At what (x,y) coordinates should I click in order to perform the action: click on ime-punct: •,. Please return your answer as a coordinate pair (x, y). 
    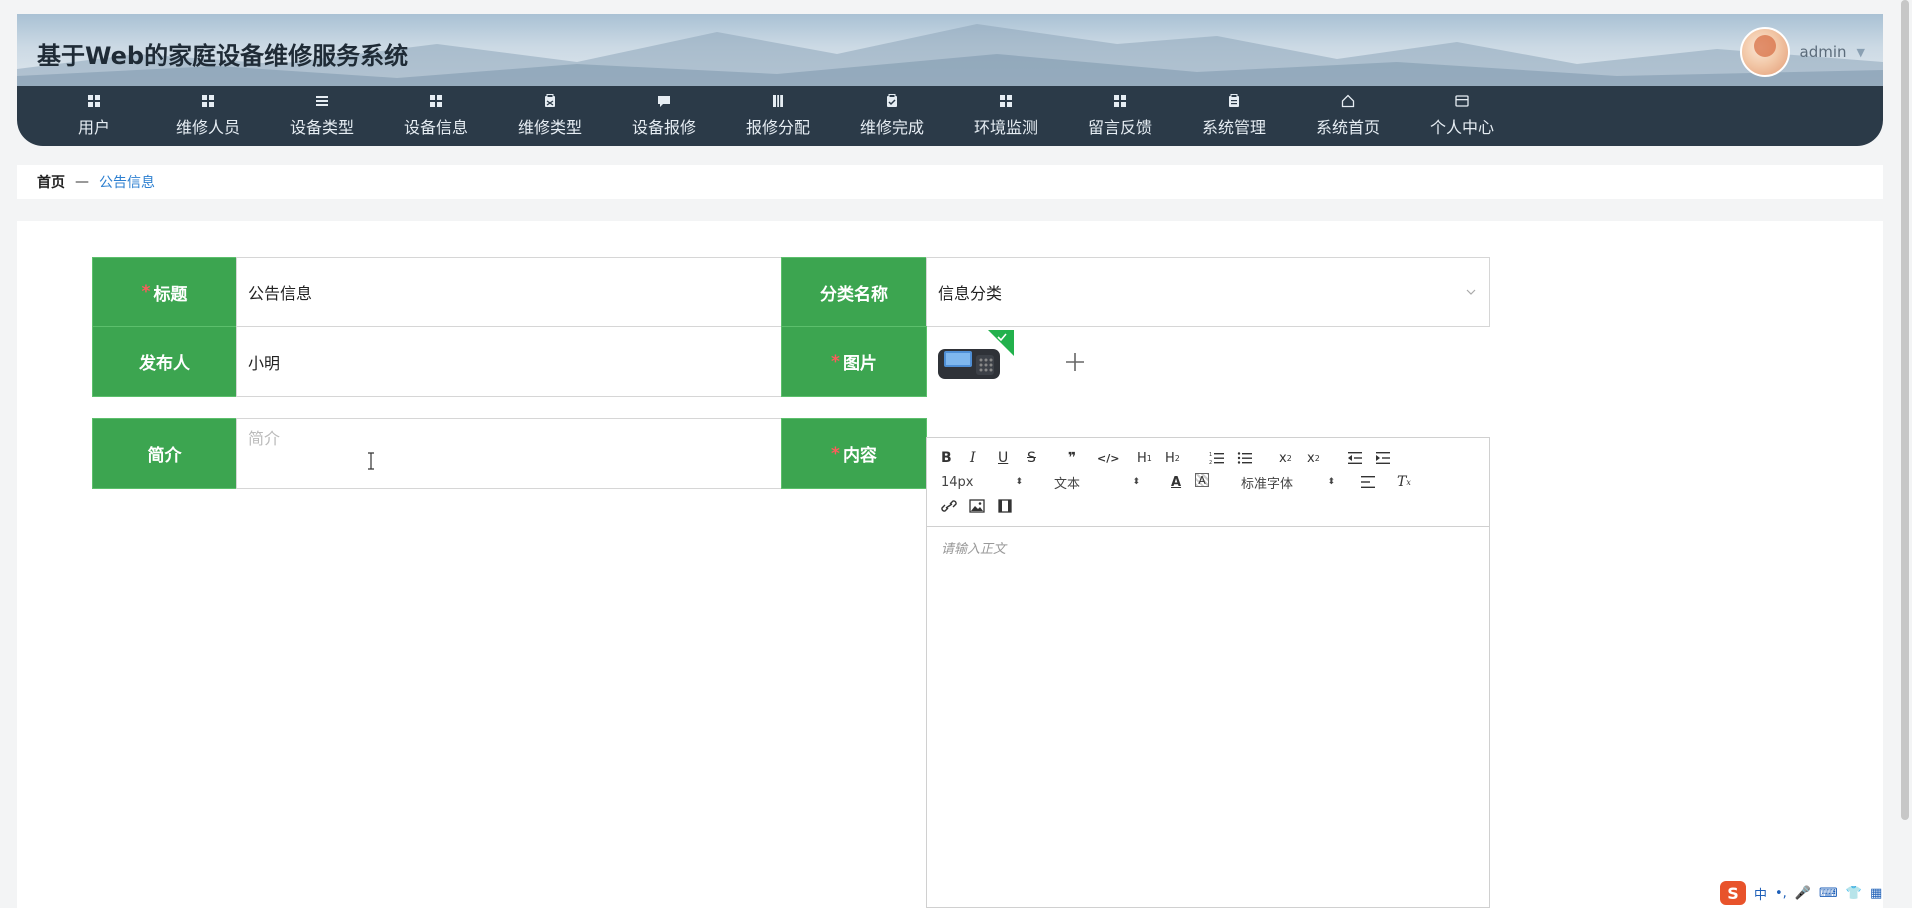
    Looking at the image, I should click on (1781, 893).